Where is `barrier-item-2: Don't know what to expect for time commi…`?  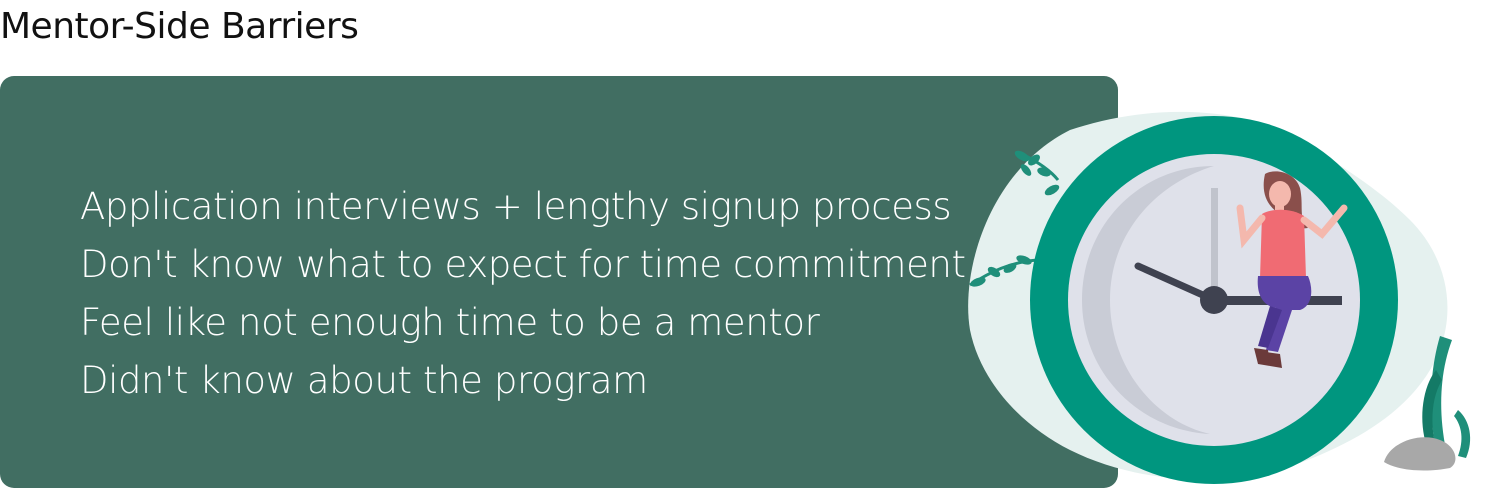 barrier-item-2: Don't know what to expect for time commi… is located at coordinates (523, 264).